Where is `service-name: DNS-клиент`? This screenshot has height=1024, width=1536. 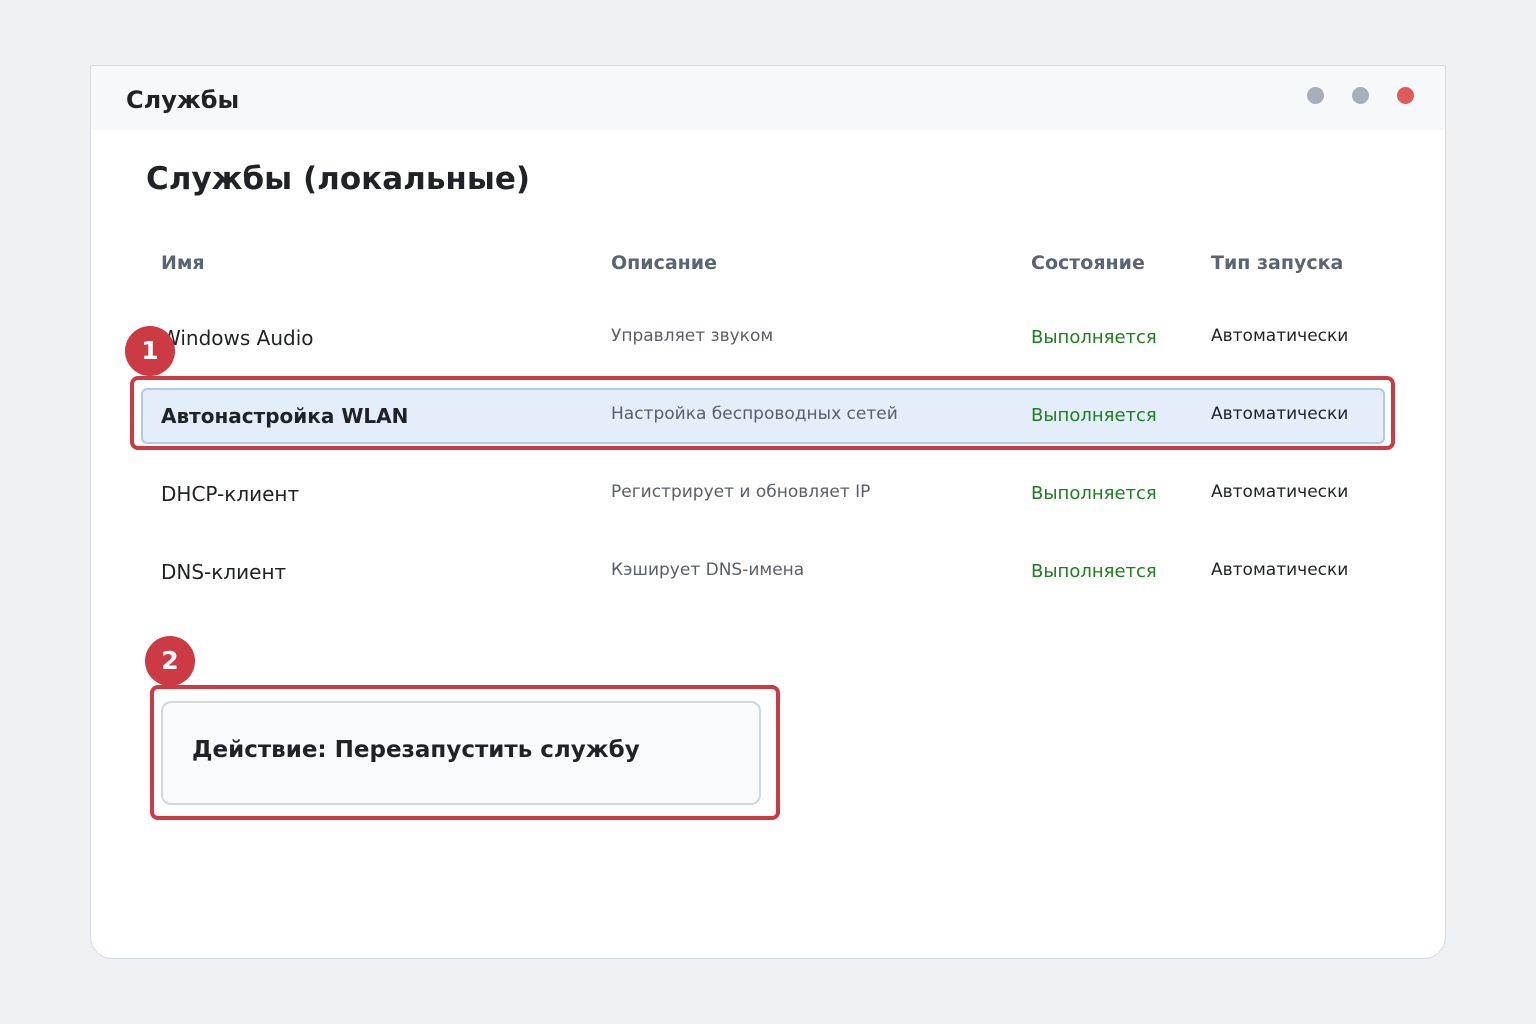 service-name: DNS-клиент is located at coordinates (224, 572).